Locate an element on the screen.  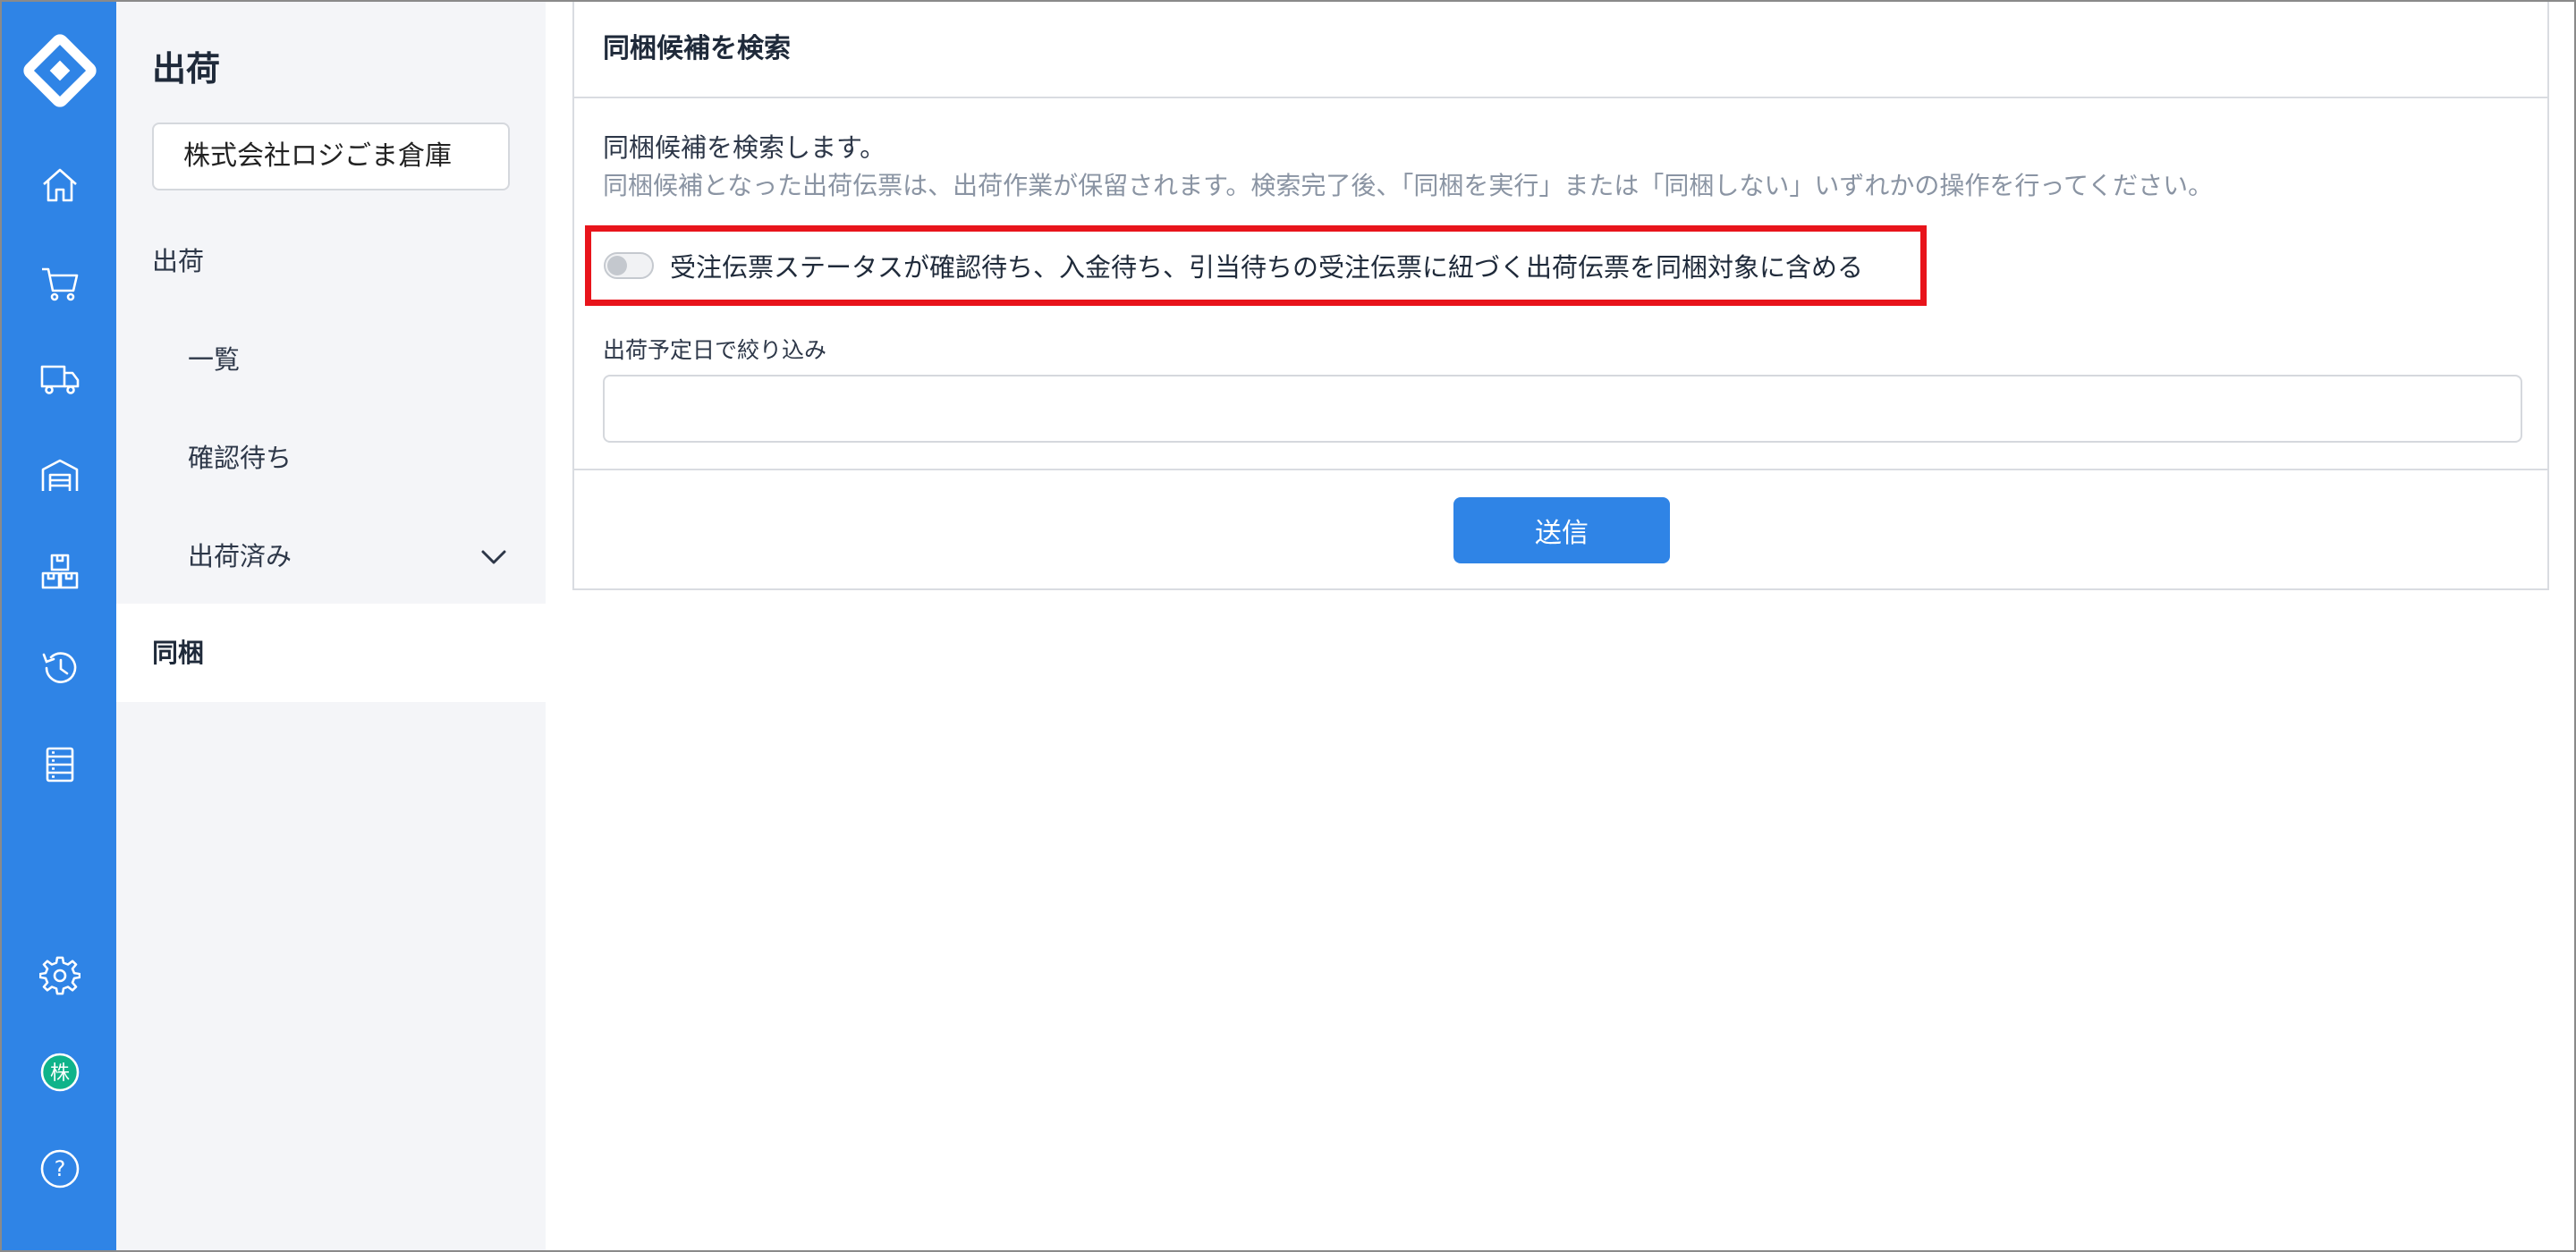
submit-button: 送信 is located at coordinates (1561, 530).